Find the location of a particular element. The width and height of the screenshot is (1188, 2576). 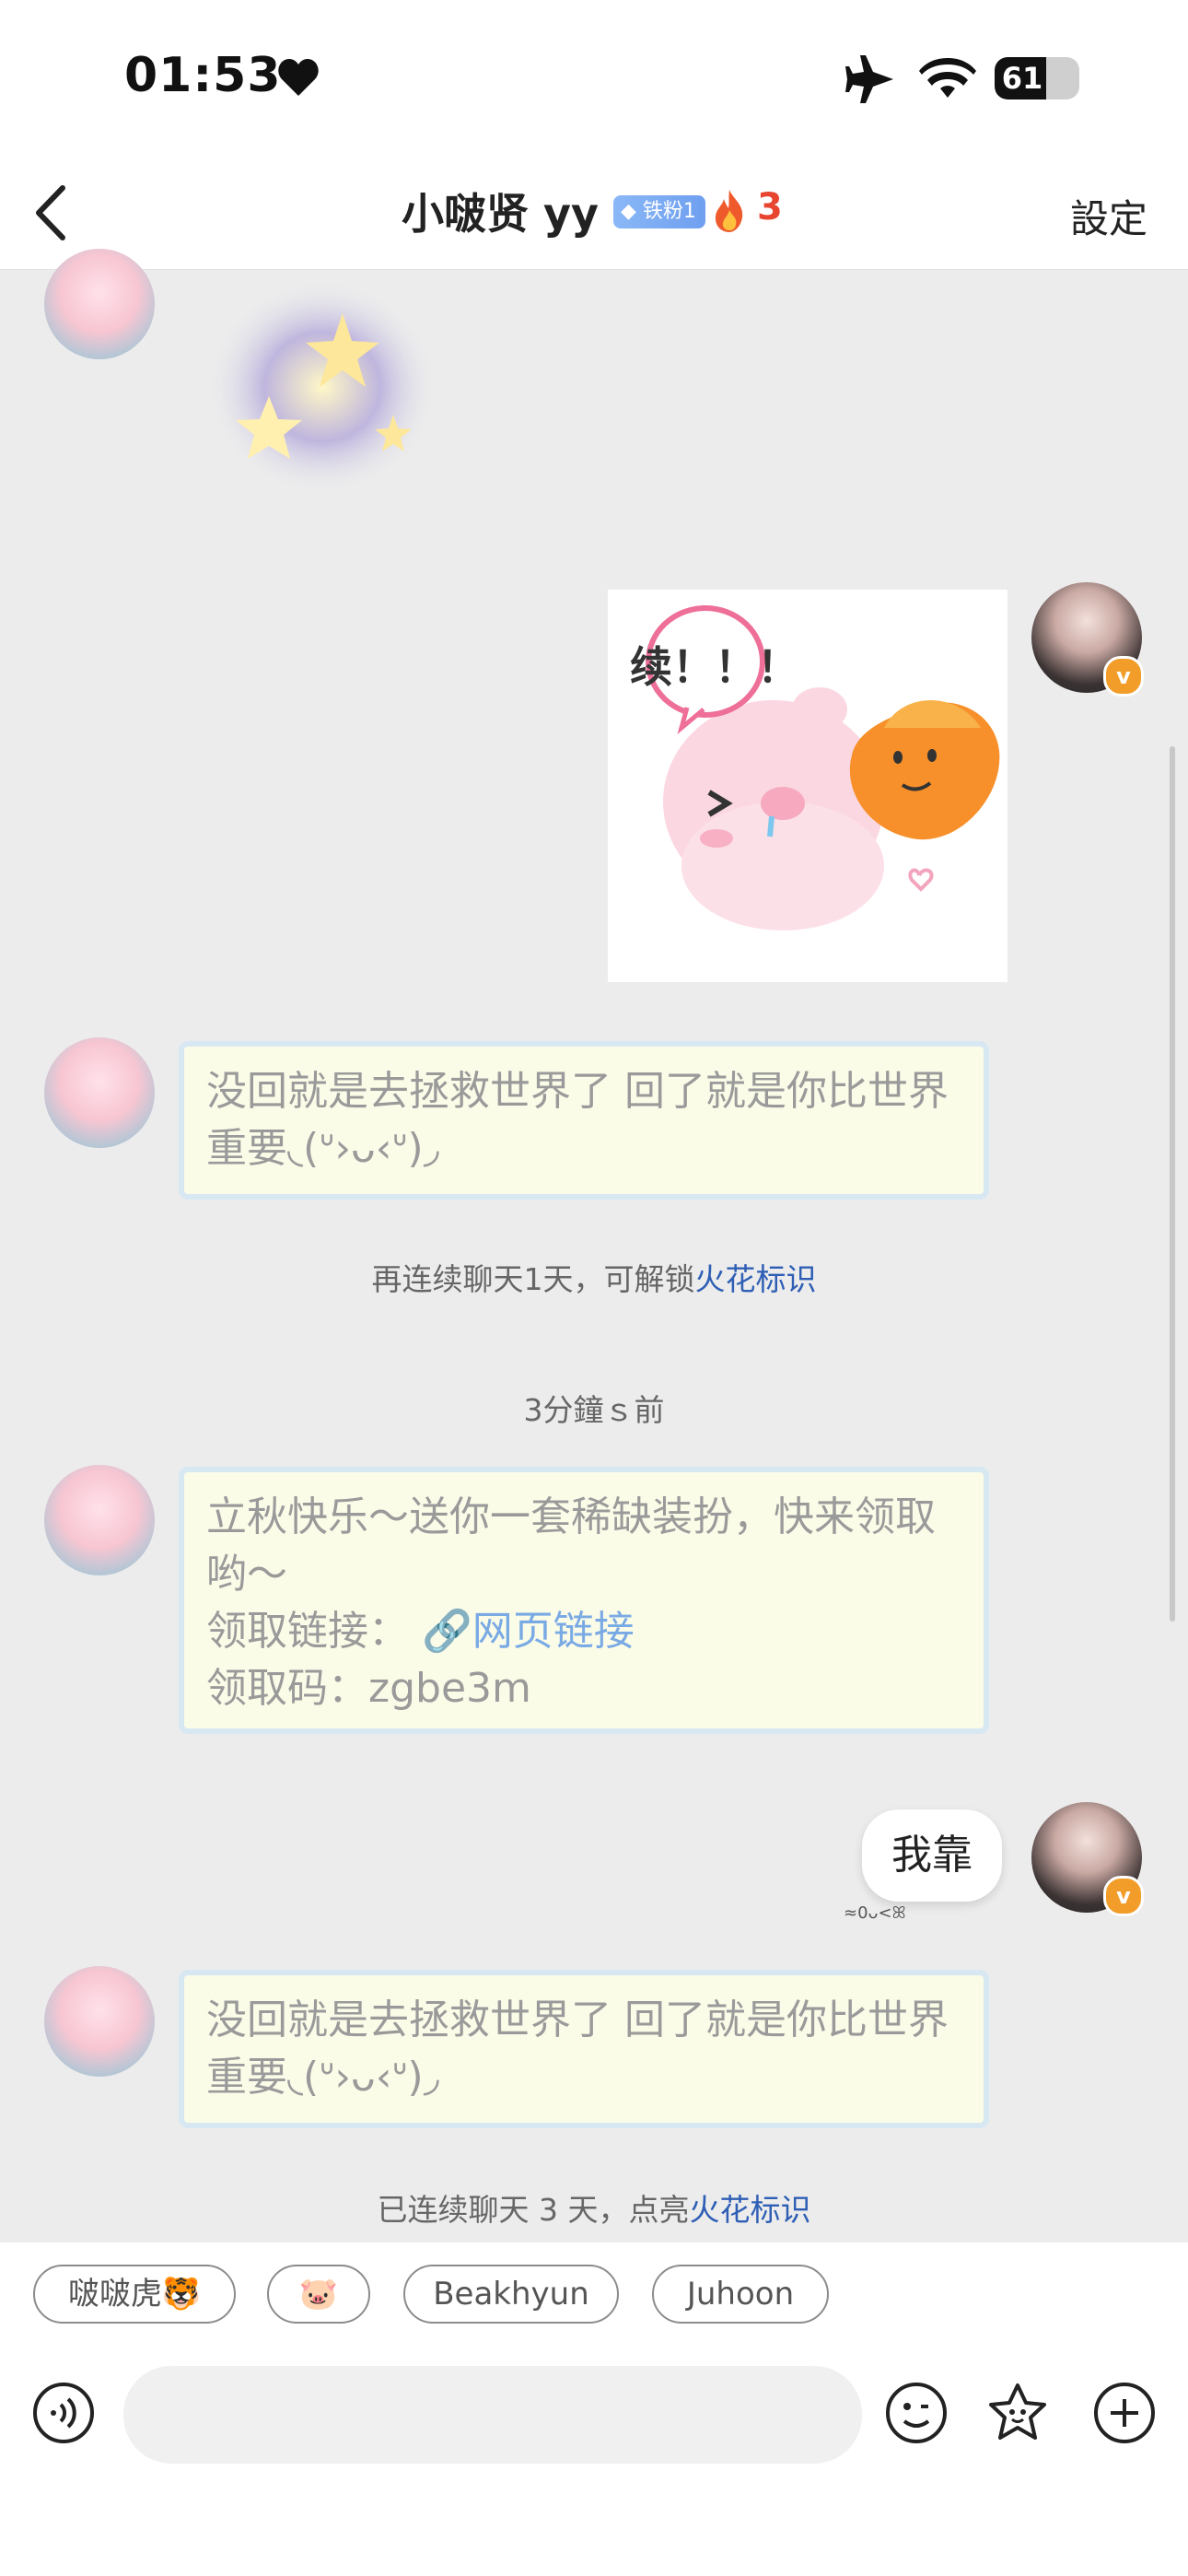

quick-reply-chip: 🐷 is located at coordinates (318, 2294).